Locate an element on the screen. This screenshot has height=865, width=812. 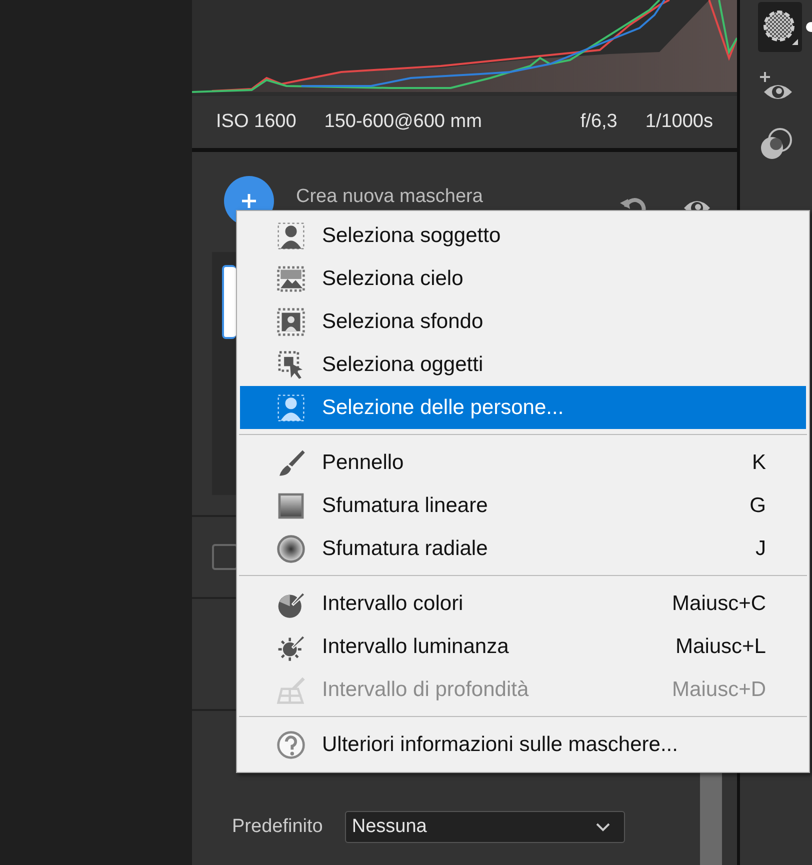
help-icon is located at coordinates (291, 745).